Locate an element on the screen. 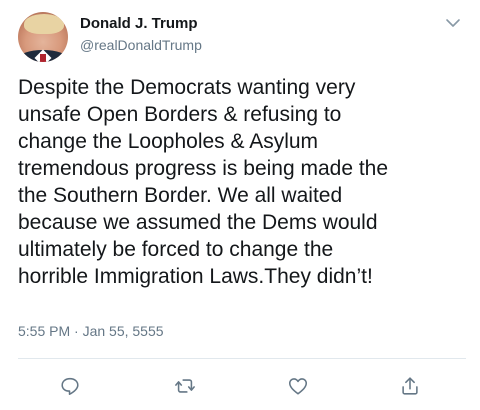  tweet-header: Donald J. Trump @realDonaldTrump is located at coordinates (240, 37).